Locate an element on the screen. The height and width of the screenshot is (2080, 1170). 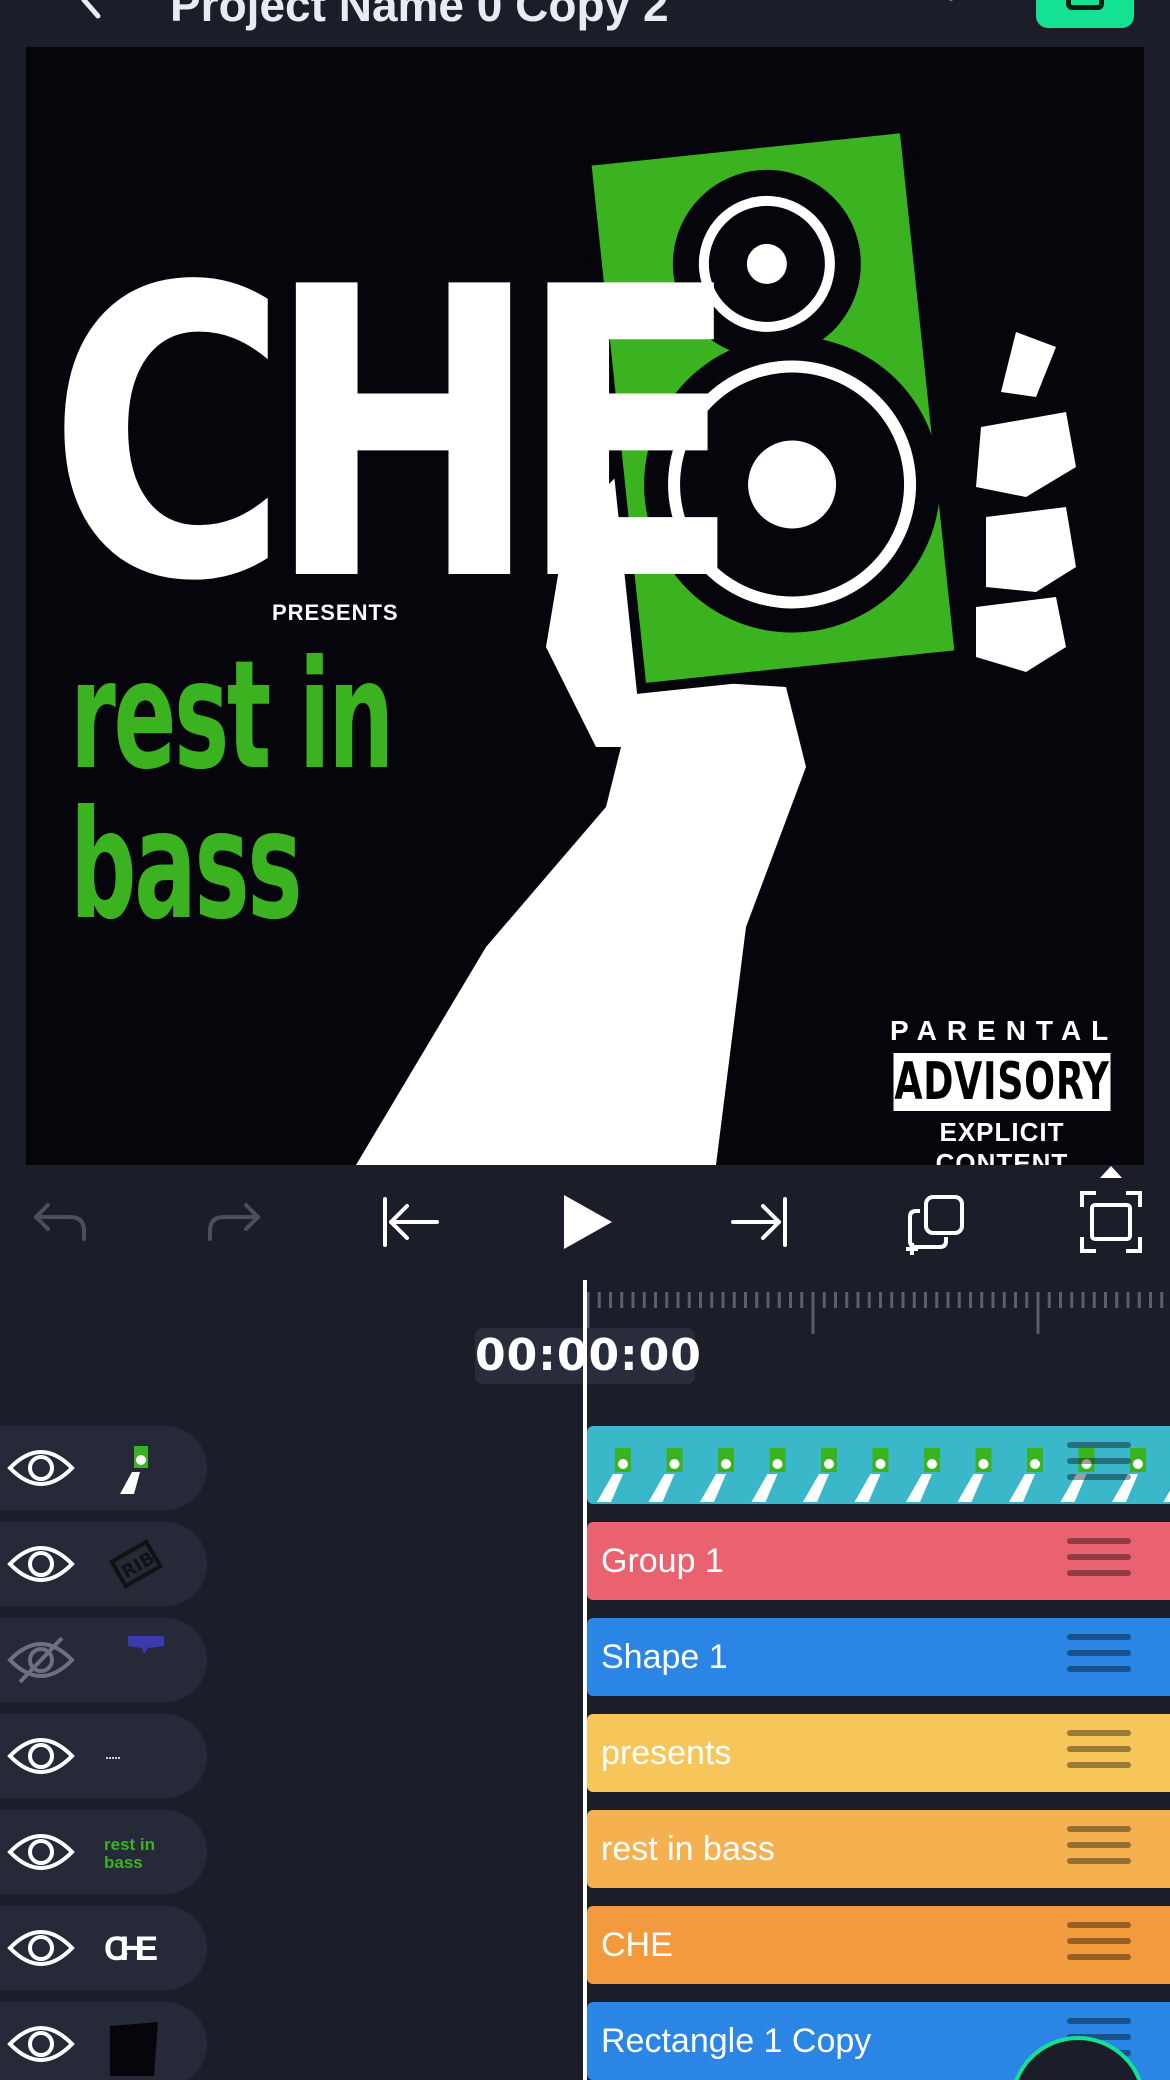
back-icon is located at coordinates (90, 10).